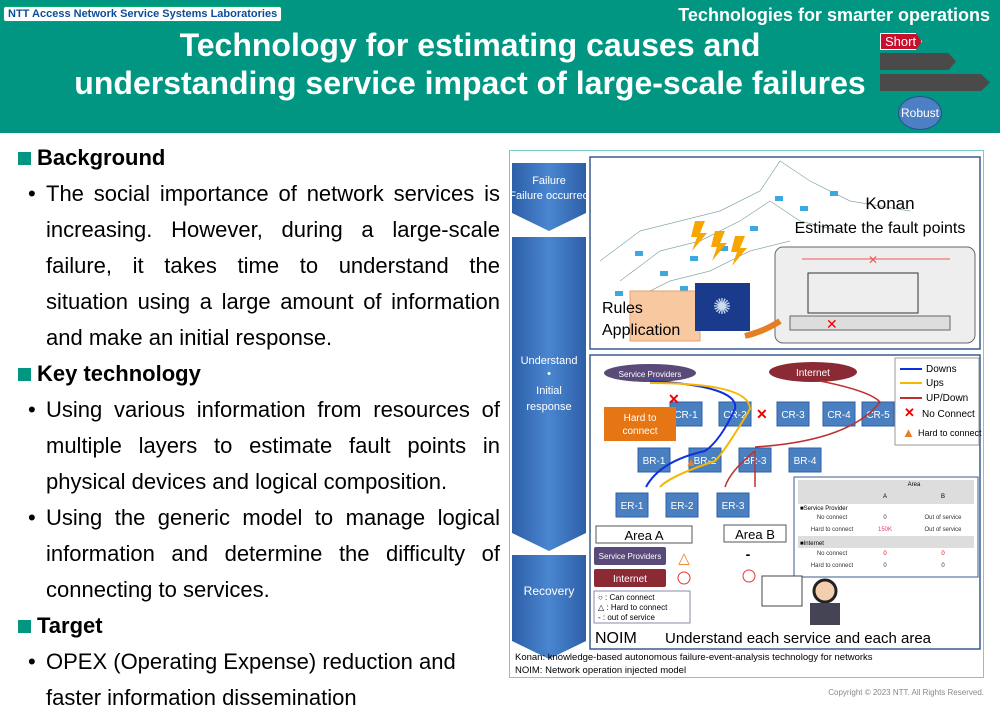 The height and width of the screenshot is (716, 1000). What do you see at coordinates (943, 497) in the screenshot?
I see `table-col: B` at bounding box center [943, 497].